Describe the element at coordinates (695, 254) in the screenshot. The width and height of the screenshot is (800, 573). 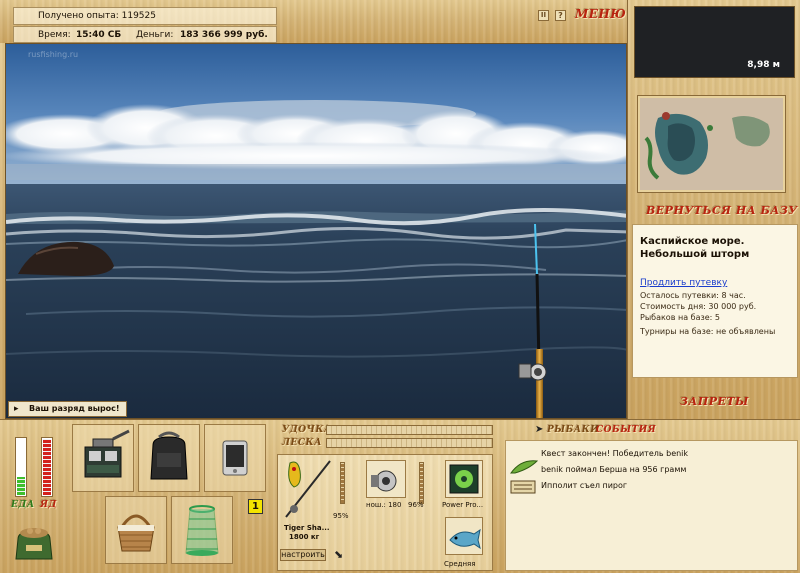
I see `location-title-line2: Небольшой шторм` at that location.